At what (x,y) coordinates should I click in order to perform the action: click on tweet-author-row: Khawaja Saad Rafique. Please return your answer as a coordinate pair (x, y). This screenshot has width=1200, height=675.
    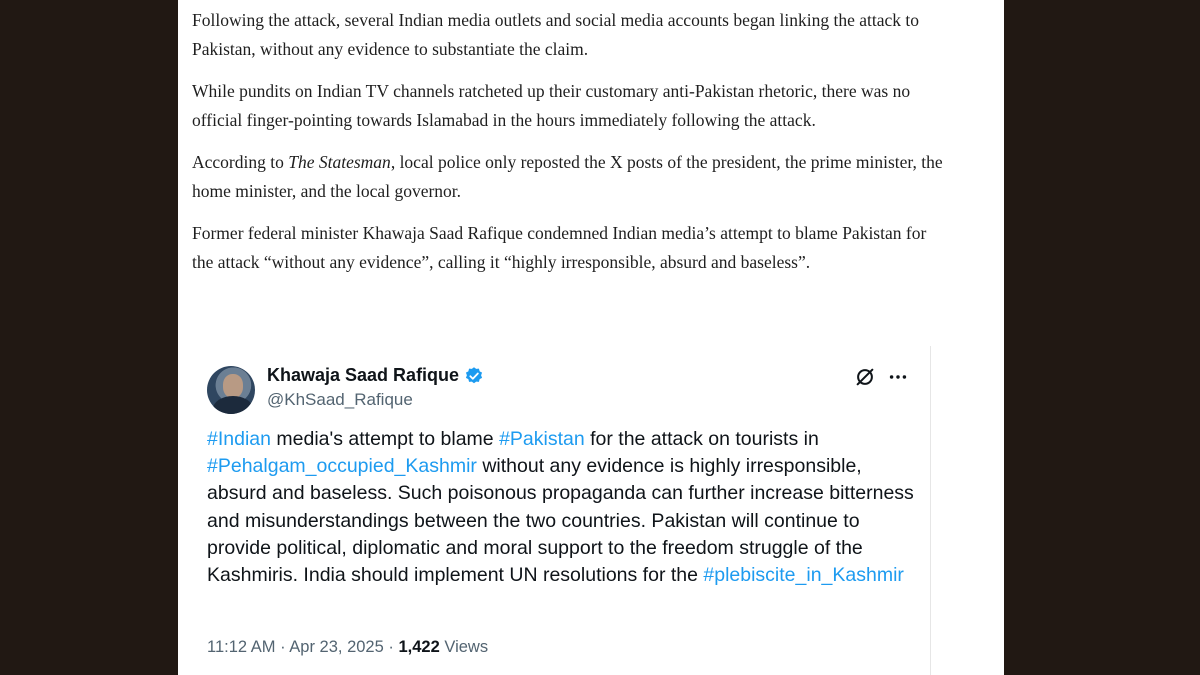
    Looking at the image, I should click on (375, 375).